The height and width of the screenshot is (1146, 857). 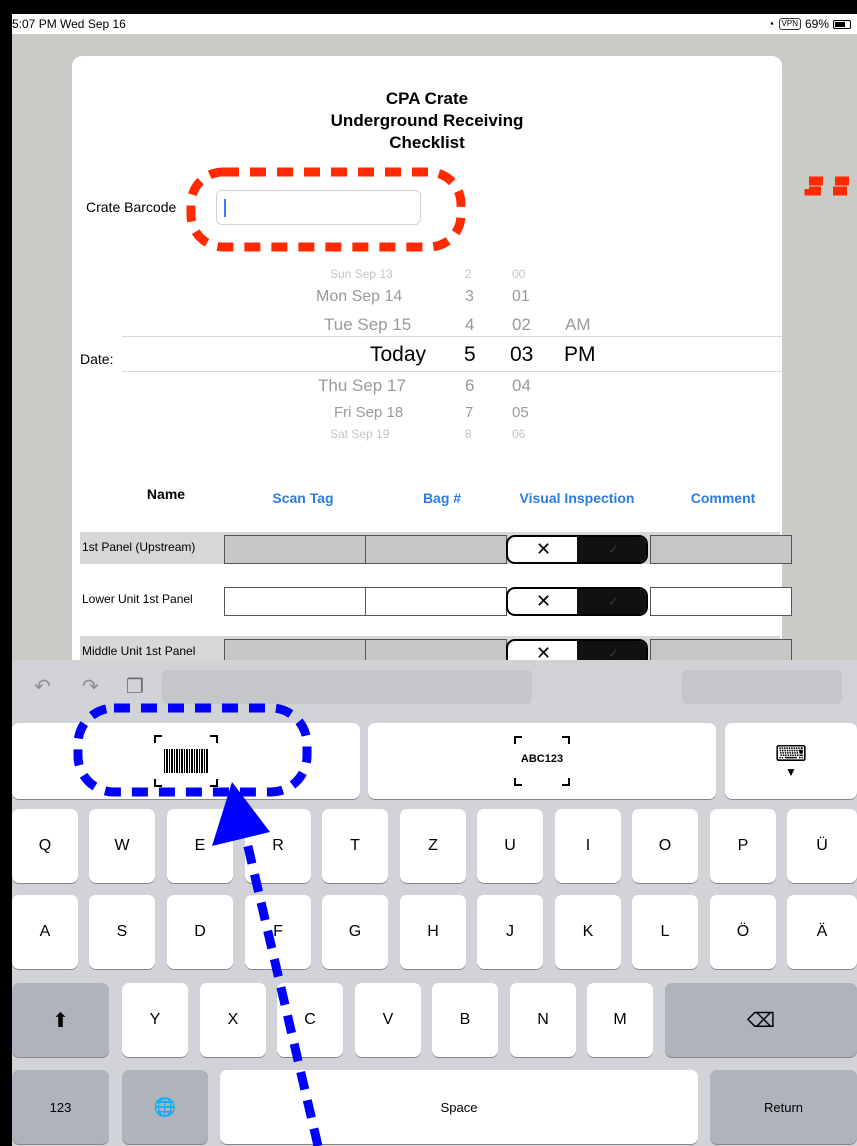 What do you see at coordinates (45, 932) in the screenshot?
I see `key-a: A` at bounding box center [45, 932].